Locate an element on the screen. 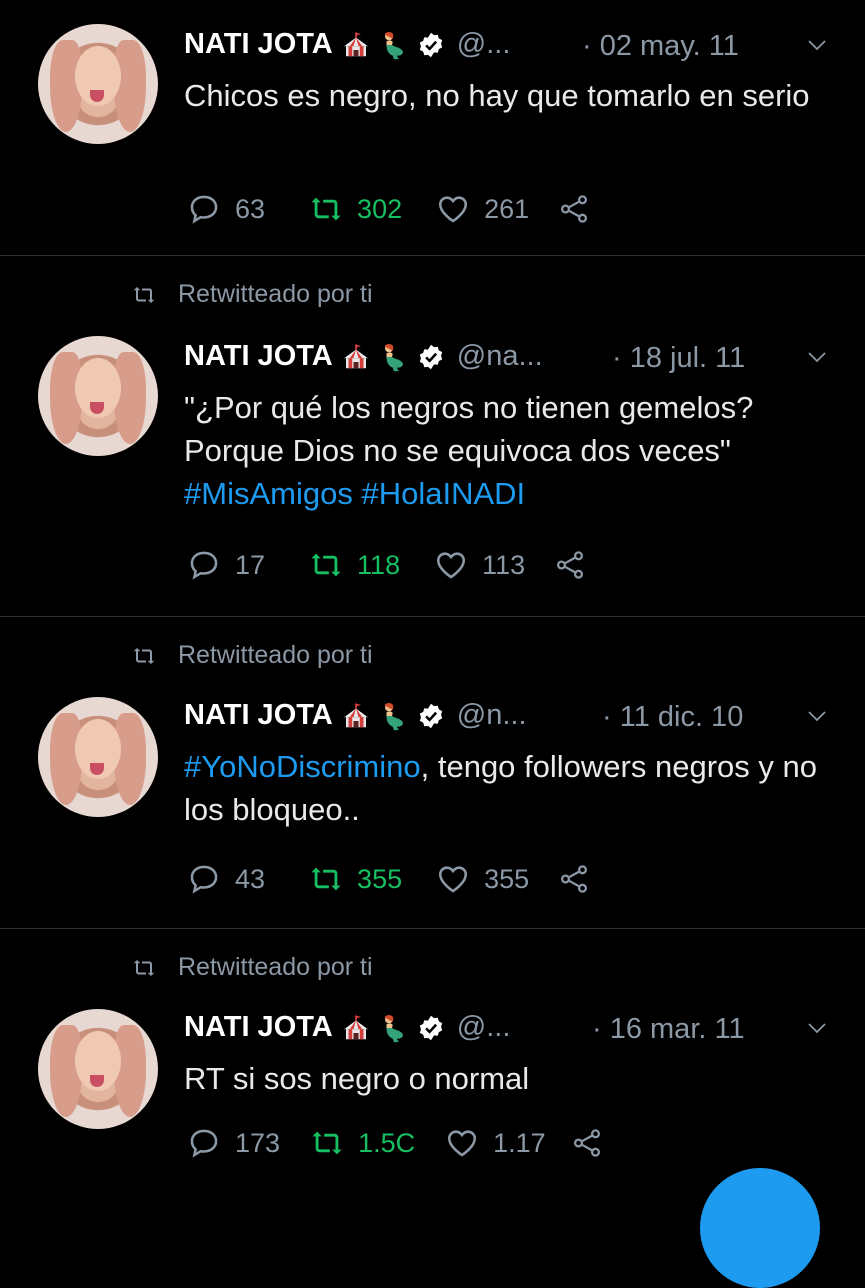 Image resolution: width=865 pixels, height=1288 pixels. tweet-date: · 18 jul. 11 is located at coordinates (678, 358).